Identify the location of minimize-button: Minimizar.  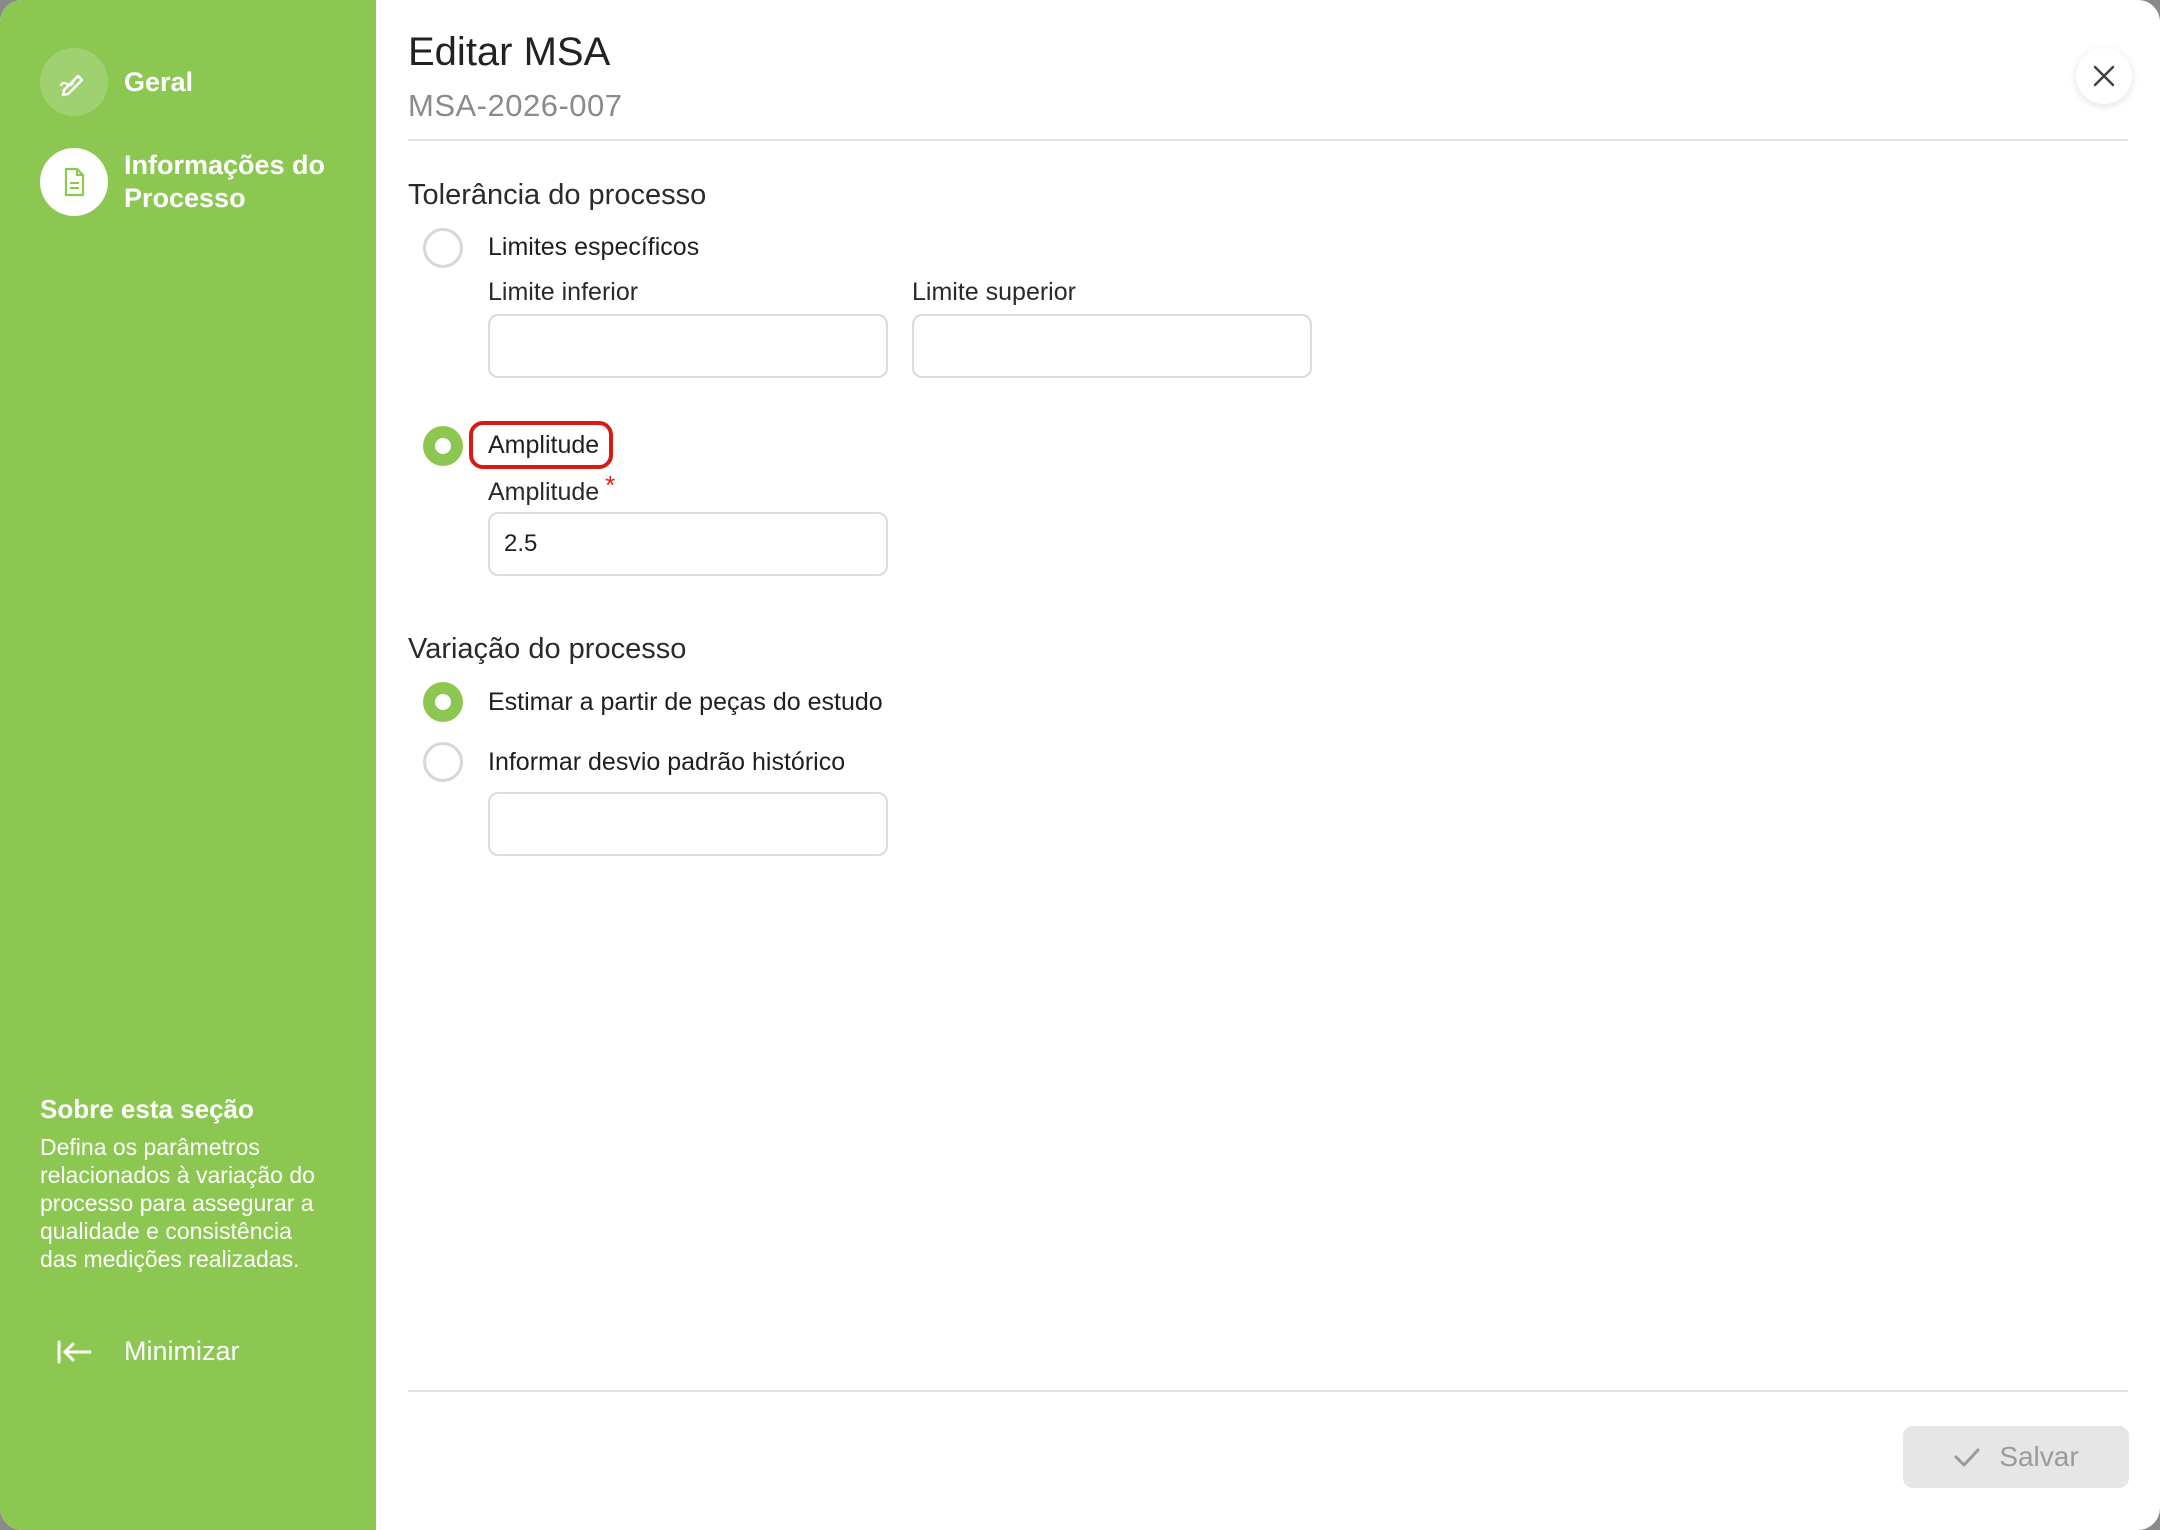
(148, 1351).